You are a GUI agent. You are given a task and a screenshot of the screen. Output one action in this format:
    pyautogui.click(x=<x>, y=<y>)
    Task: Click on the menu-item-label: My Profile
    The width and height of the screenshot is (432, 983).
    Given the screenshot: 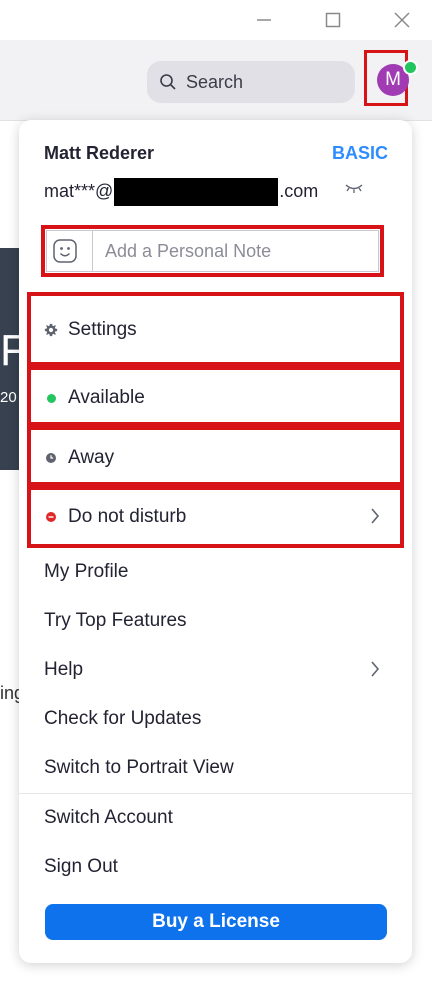 What is the action you would take?
    pyautogui.click(x=86, y=571)
    